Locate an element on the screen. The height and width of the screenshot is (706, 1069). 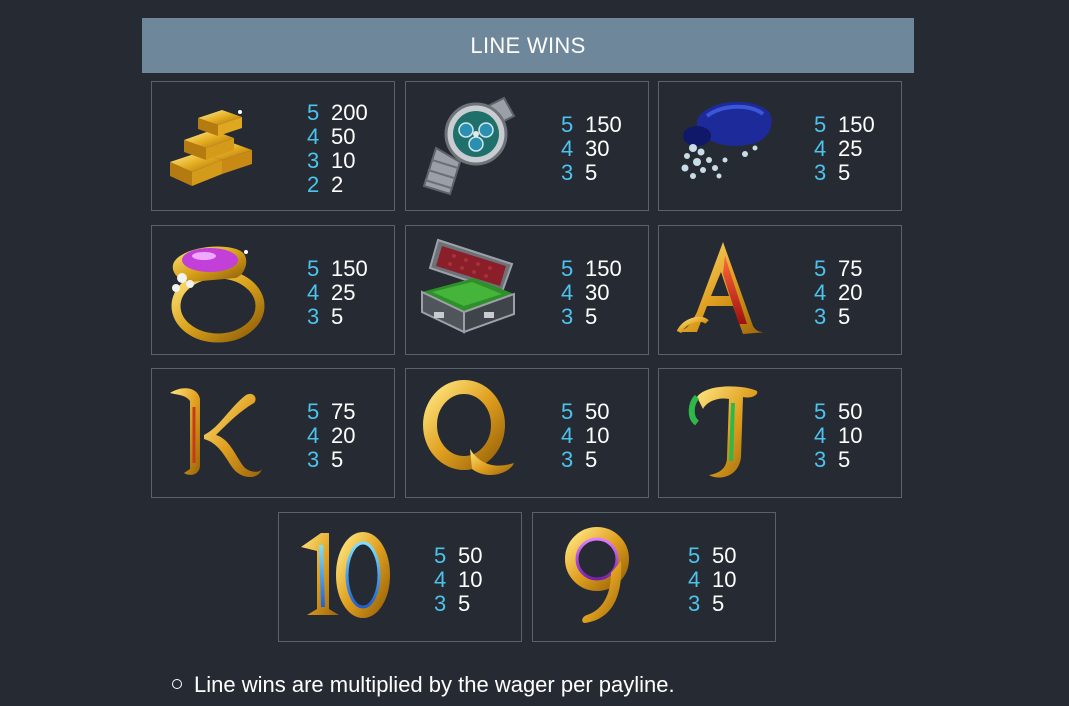
payout-list: 5 150 4 25 35 is located at coordinates (844, 149).